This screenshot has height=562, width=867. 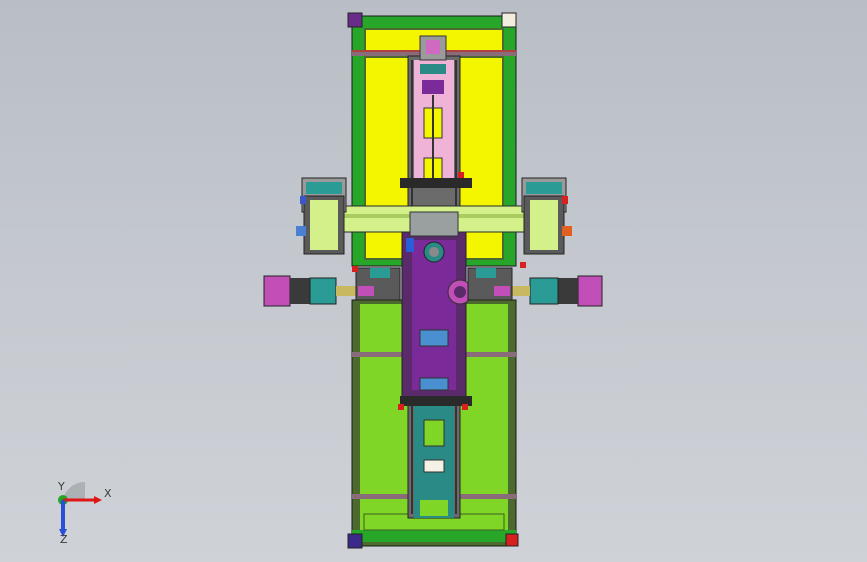 What do you see at coordinates (436, 401) in the screenshot?
I see `lower-clamp-bar` at bounding box center [436, 401].